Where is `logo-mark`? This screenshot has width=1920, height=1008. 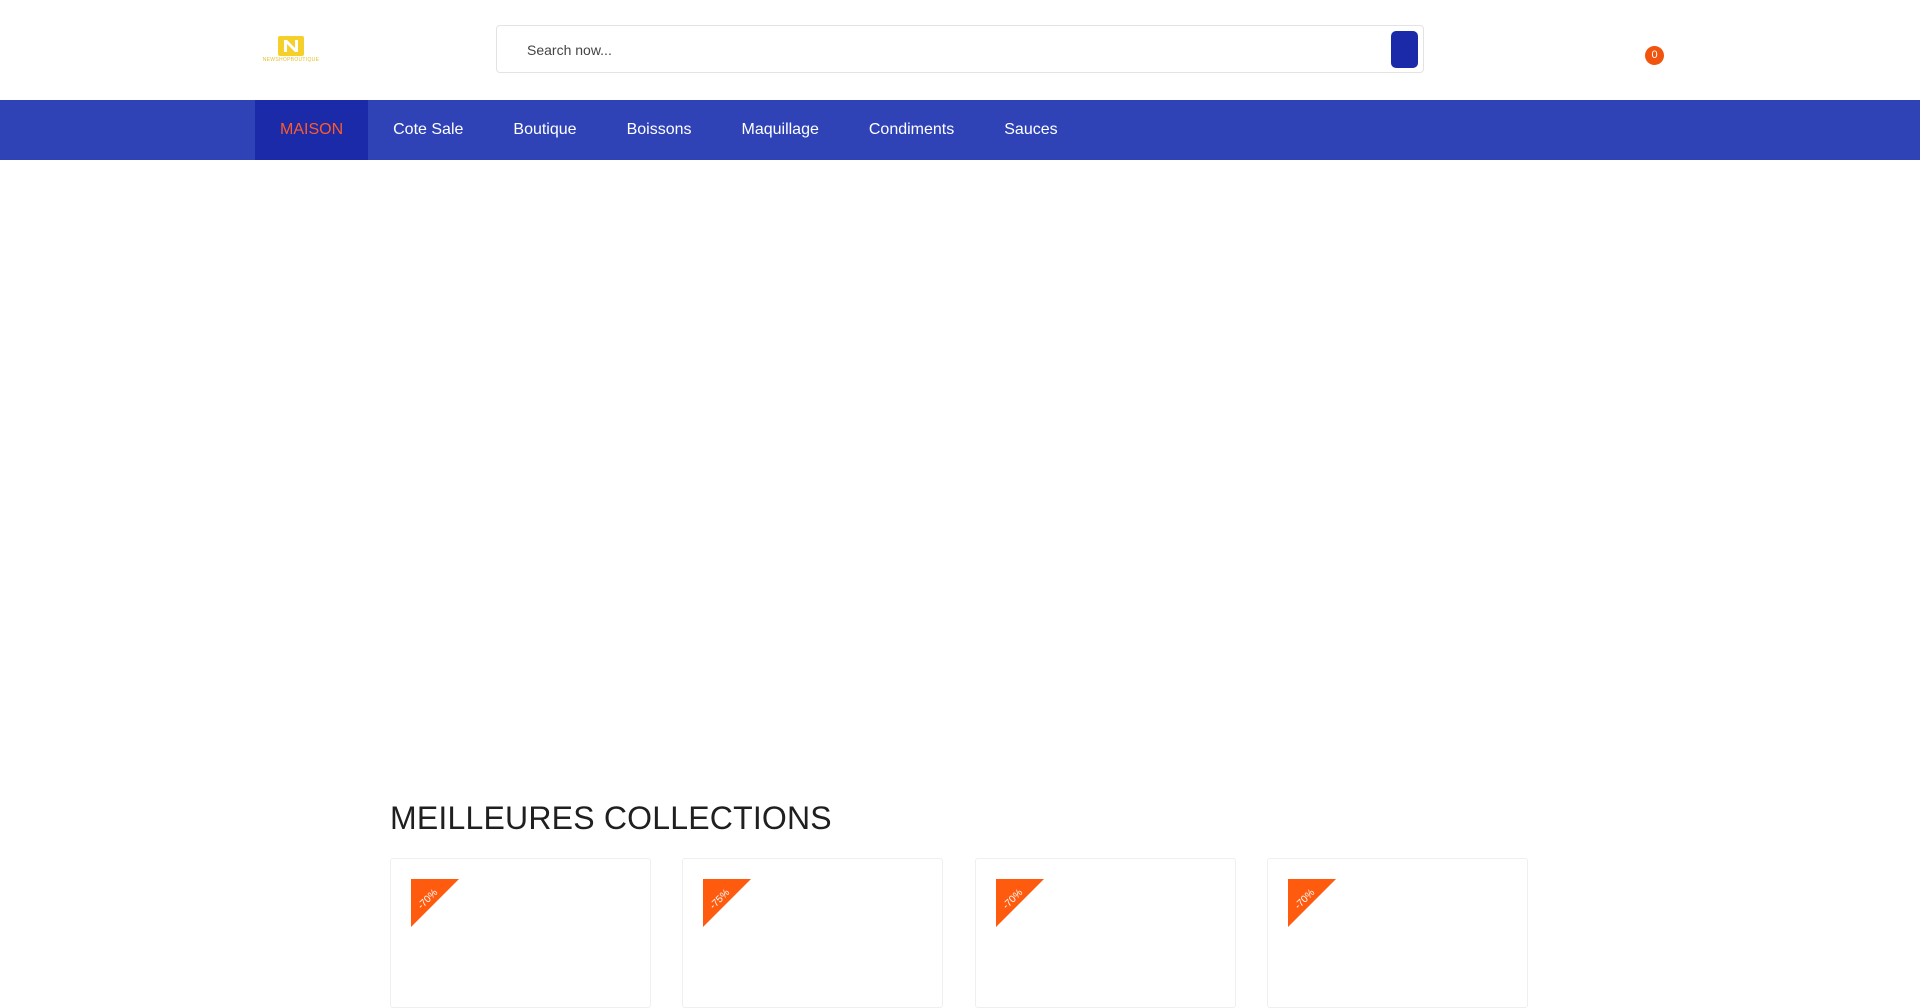 logo-mark is located at coordinates (291, 46).